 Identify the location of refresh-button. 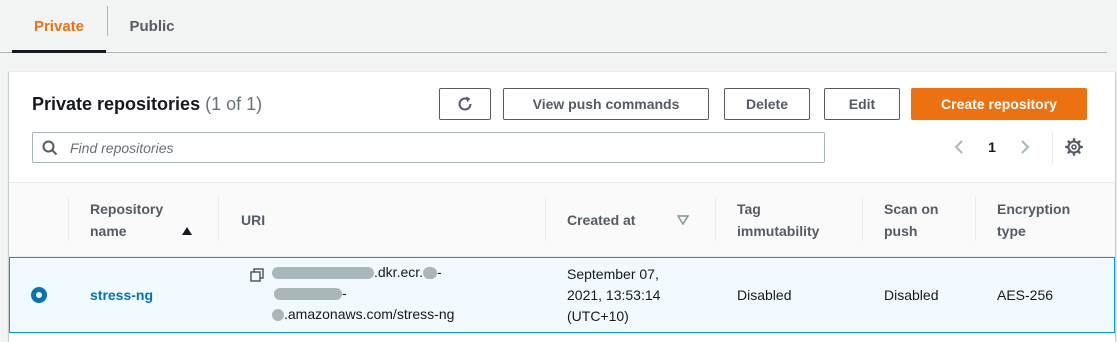
(465, 104).